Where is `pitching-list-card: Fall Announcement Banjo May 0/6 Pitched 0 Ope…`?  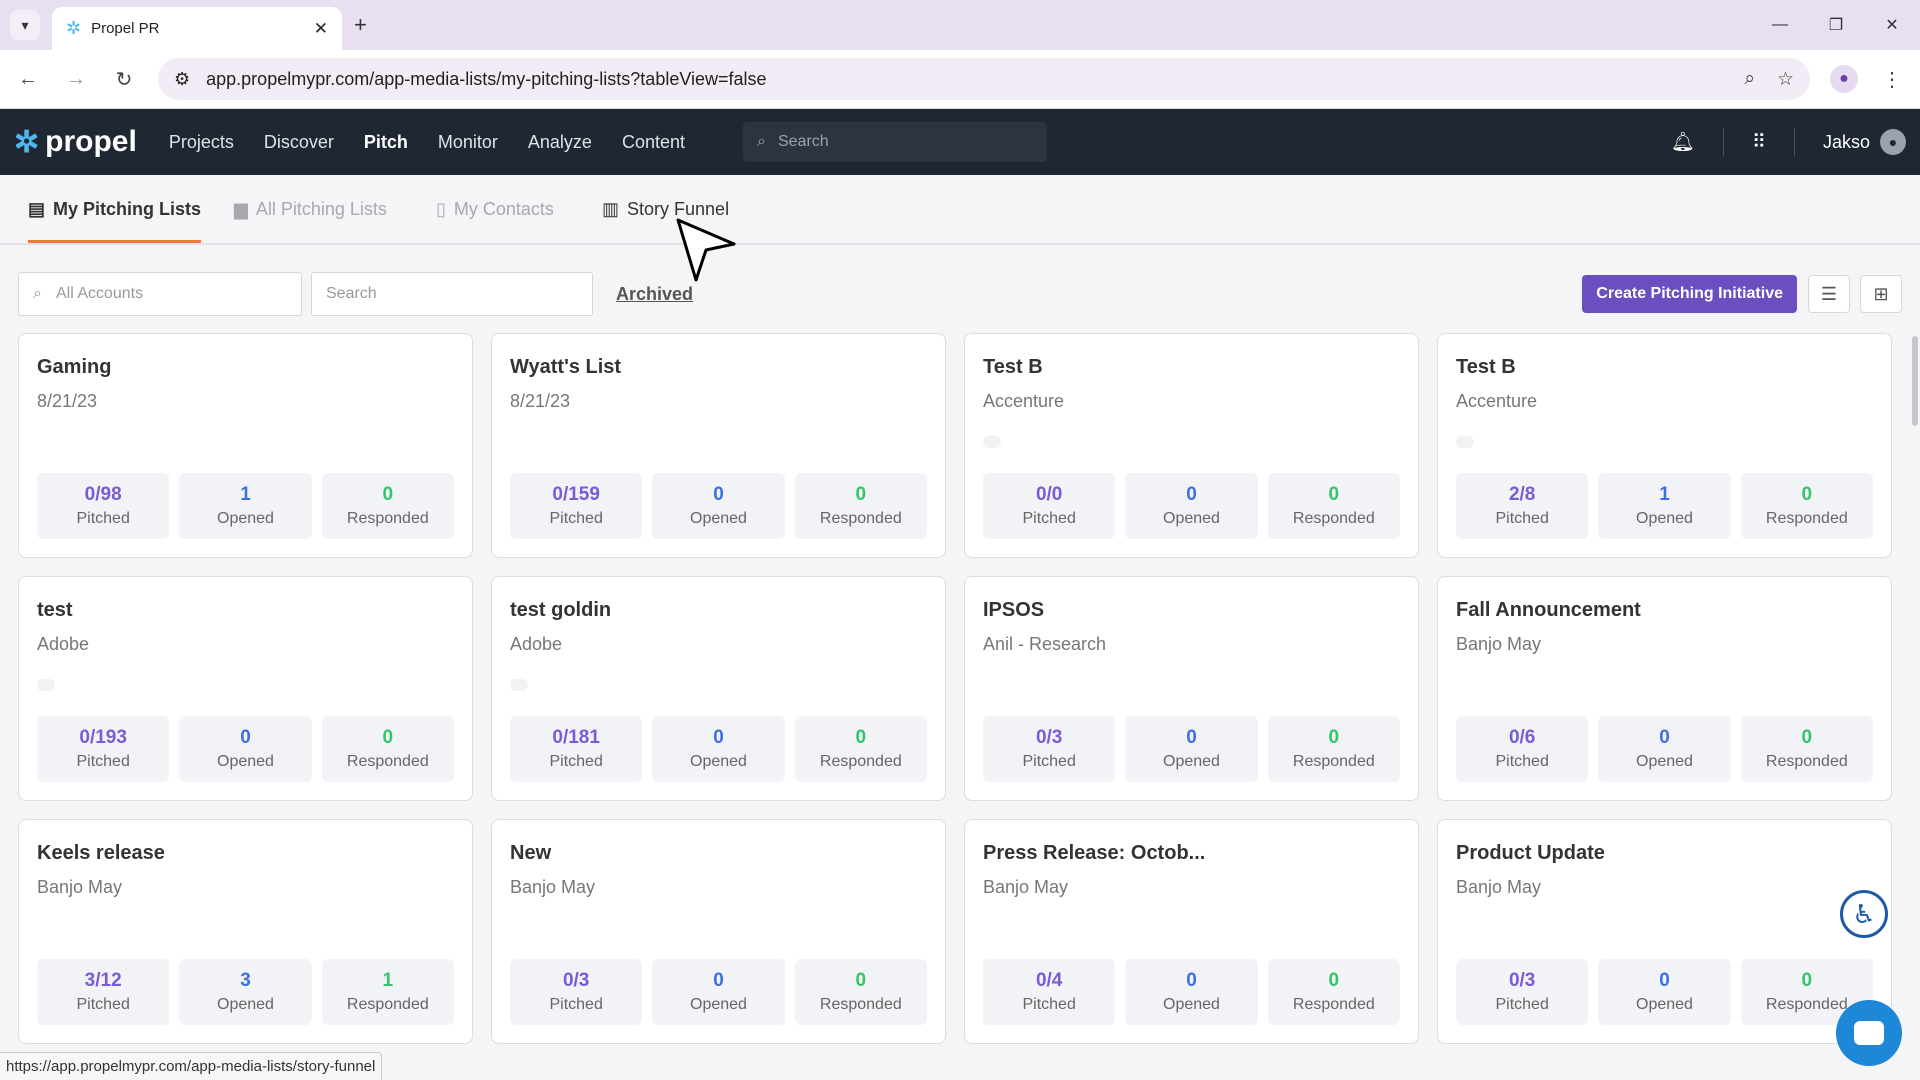
pitching-list-card: Fall Announcement Banjo May 0/6 Pitched 0 Ope… is located at coordinates (1664, 688).